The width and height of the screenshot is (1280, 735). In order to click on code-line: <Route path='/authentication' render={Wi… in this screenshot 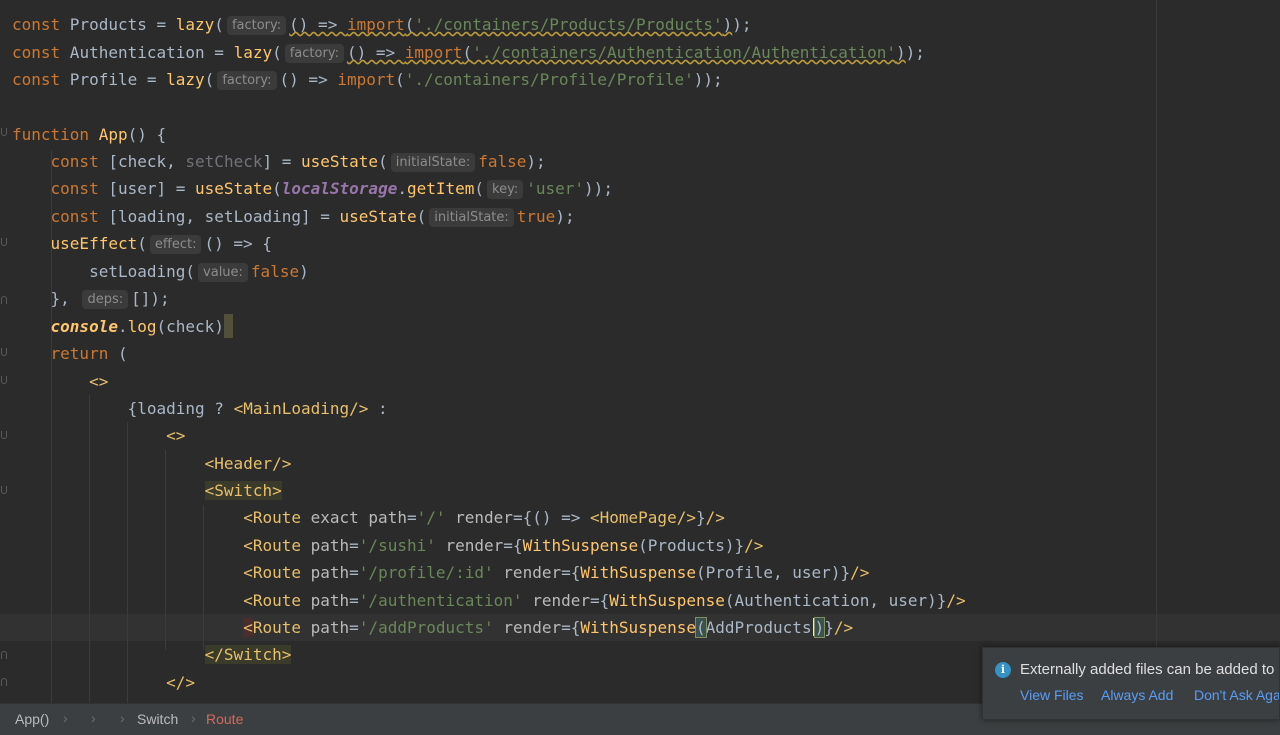, I will do `click(489, 600)`.